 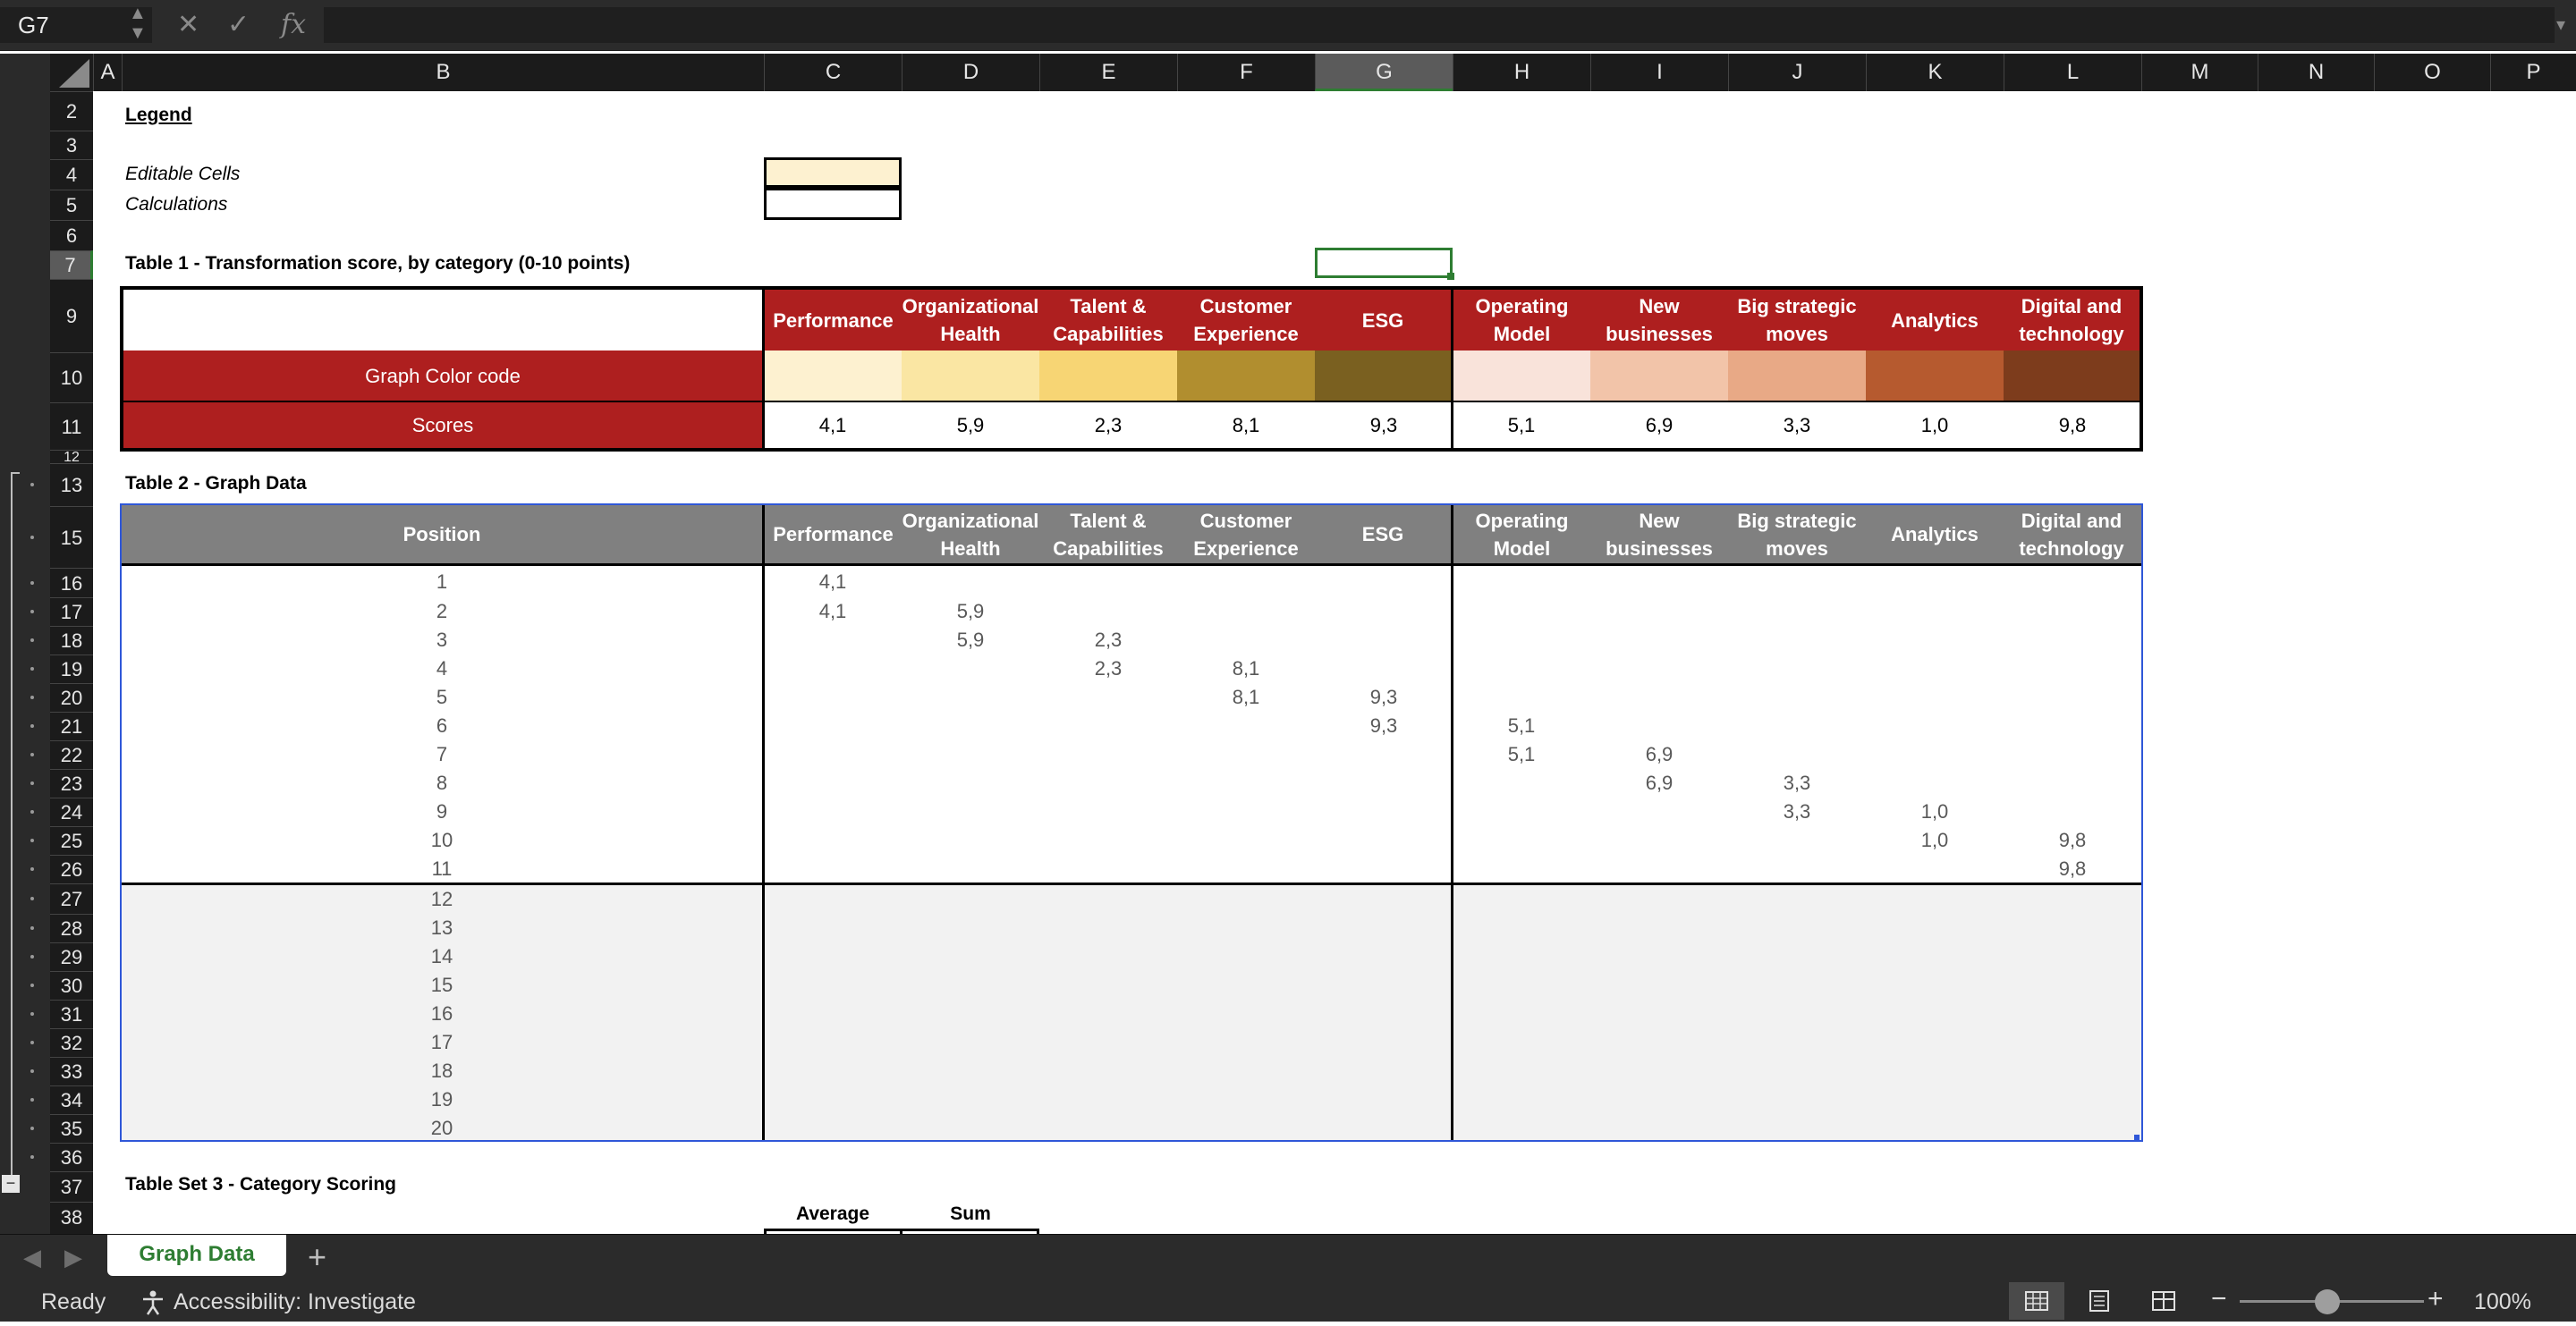 What do you see at coordinates (71, 264) in the screenshot?
I see `row-header-7: 7` at bounding box center [71, 264].